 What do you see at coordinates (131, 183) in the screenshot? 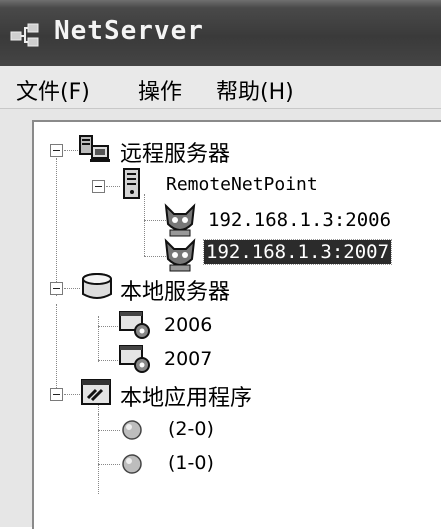
I see `server-tower-icon` at bounding box center [131, 183].